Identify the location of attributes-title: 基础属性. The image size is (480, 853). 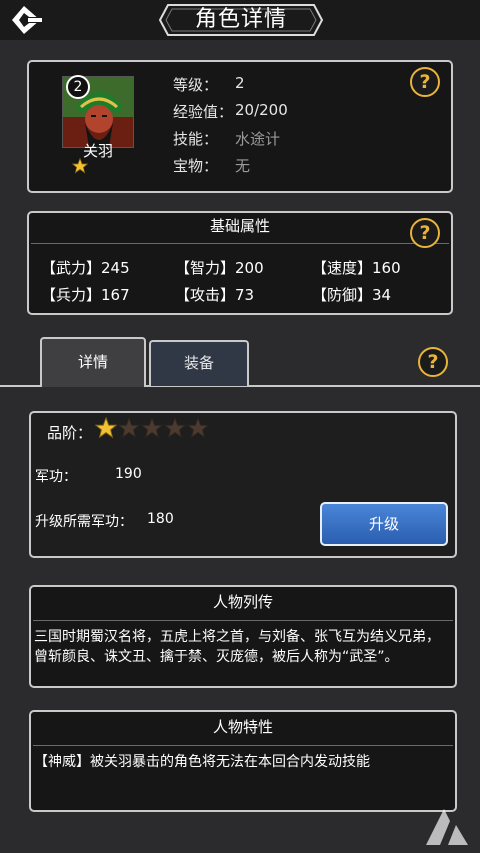
(239, 226).